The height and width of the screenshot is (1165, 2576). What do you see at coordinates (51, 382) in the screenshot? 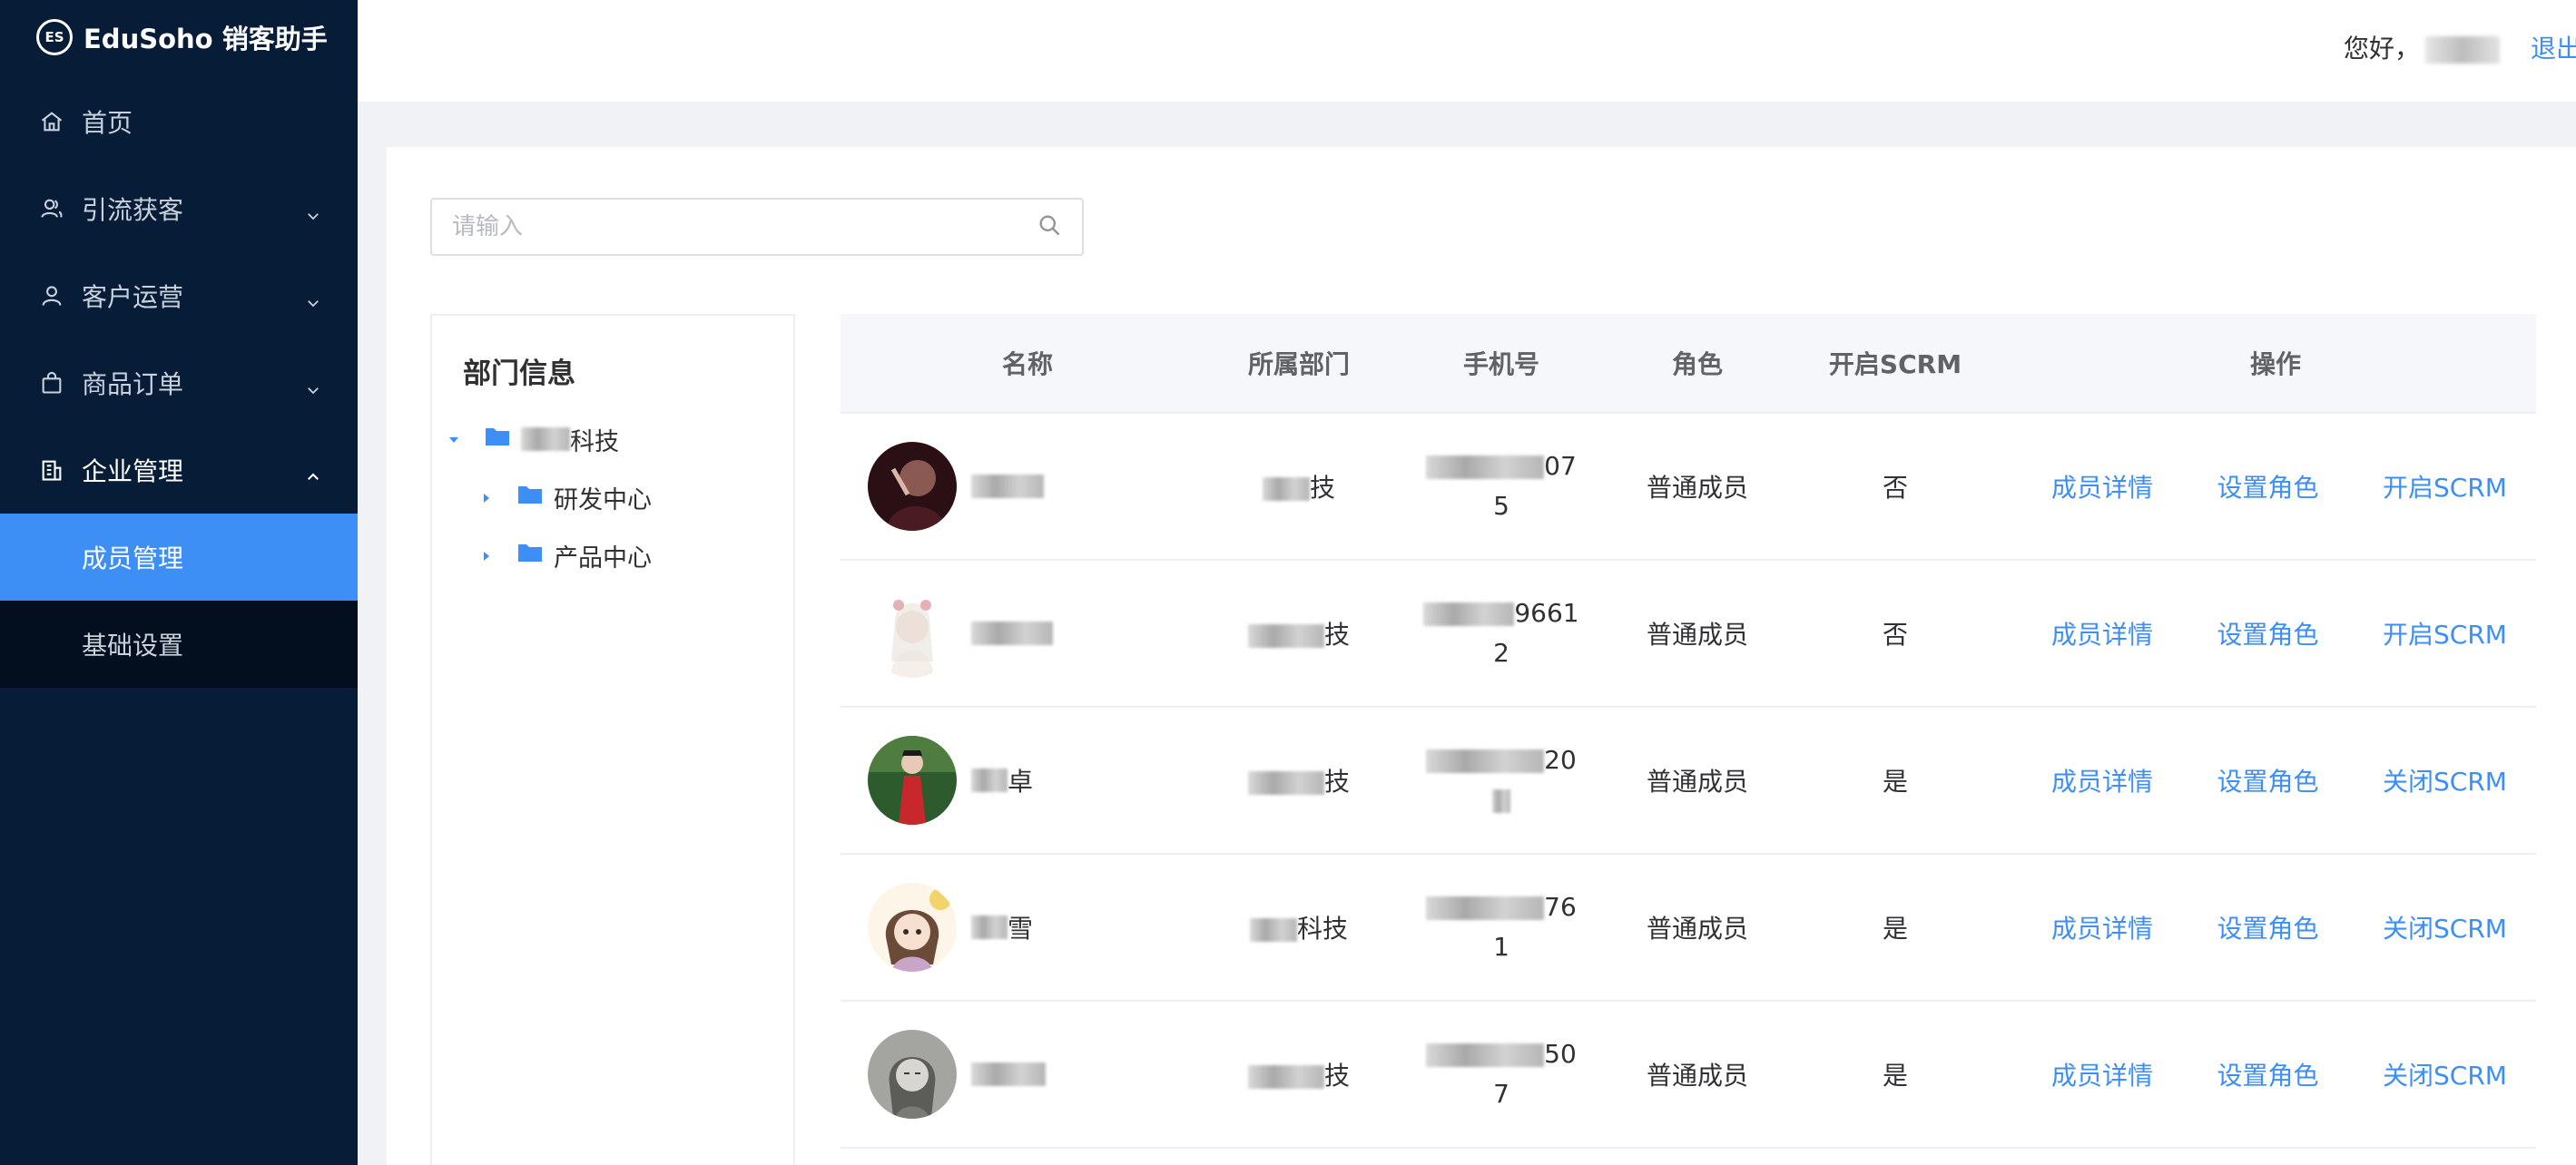
I see `shopping-bag-icon` at bounding box center [51, 382].